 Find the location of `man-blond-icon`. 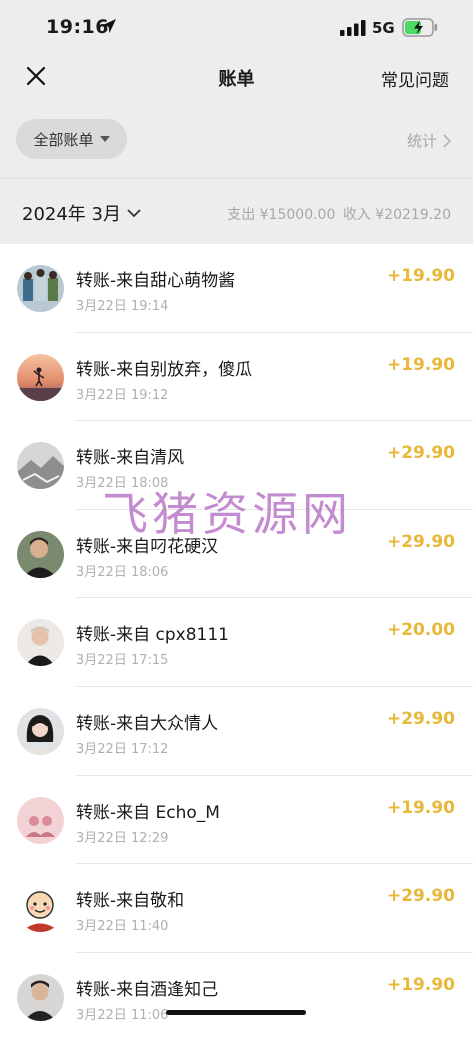

man-blond-icon is located at coordinates (40, 643).